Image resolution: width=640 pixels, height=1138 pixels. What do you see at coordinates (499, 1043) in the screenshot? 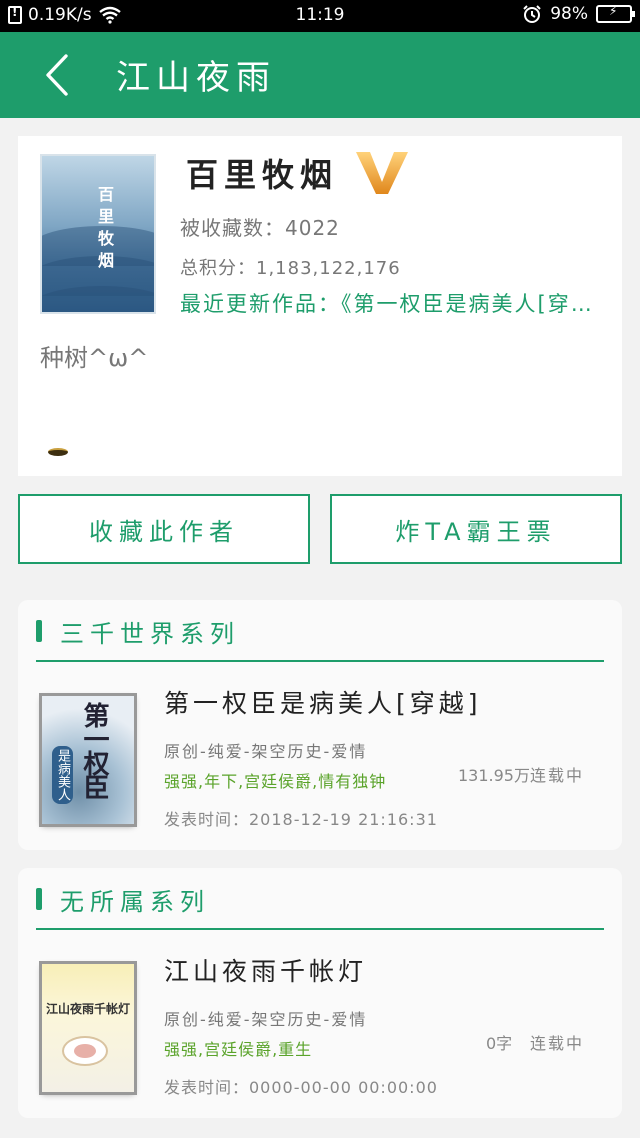
I see `book-word-count: 0字` at bounding box center [499, 1043].